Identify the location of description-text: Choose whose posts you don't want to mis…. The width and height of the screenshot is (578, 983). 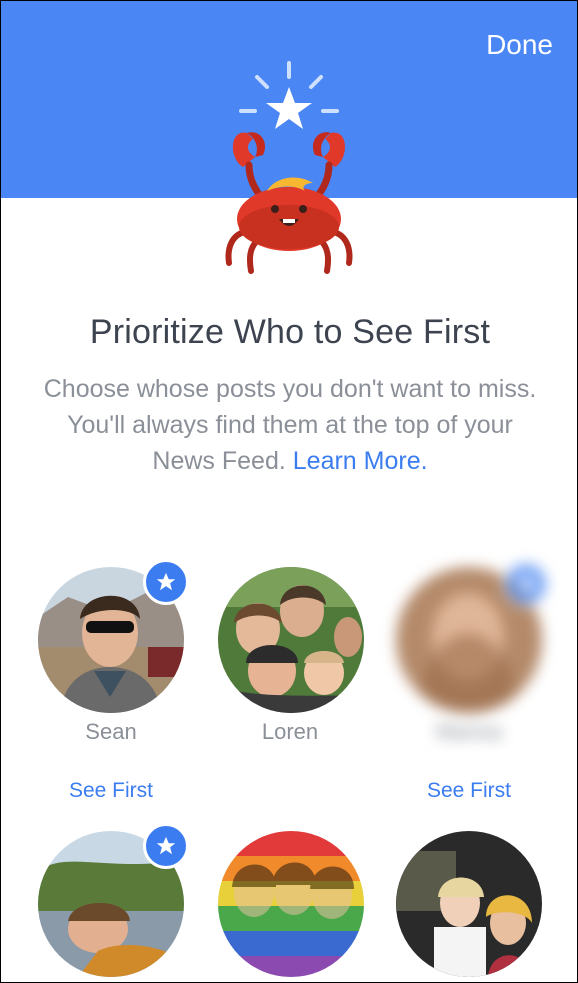
(290, 425).